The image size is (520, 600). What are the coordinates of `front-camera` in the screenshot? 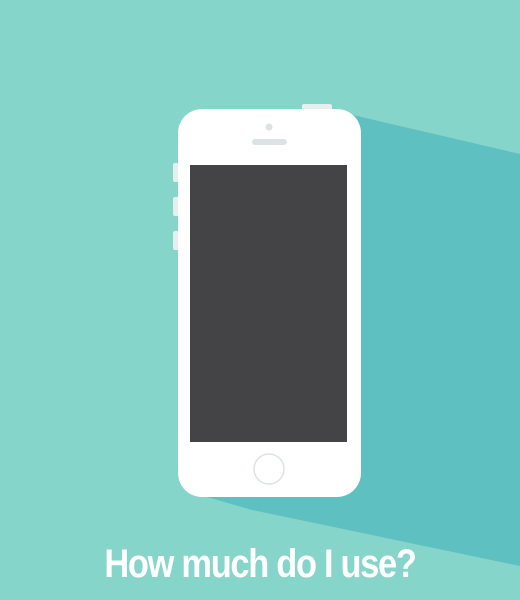 It's located at (269, 127).